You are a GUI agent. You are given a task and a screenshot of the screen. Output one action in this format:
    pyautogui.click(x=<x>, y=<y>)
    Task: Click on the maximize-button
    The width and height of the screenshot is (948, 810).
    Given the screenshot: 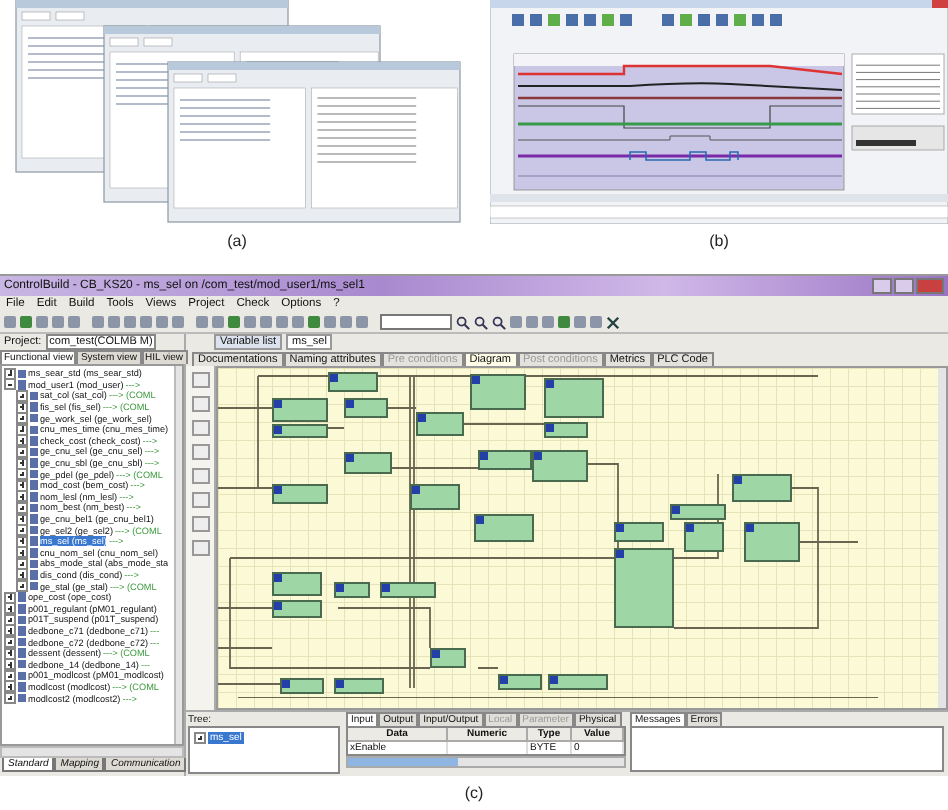 What is the action you would take?
    pyautogui.click(x=904, y=286)
    